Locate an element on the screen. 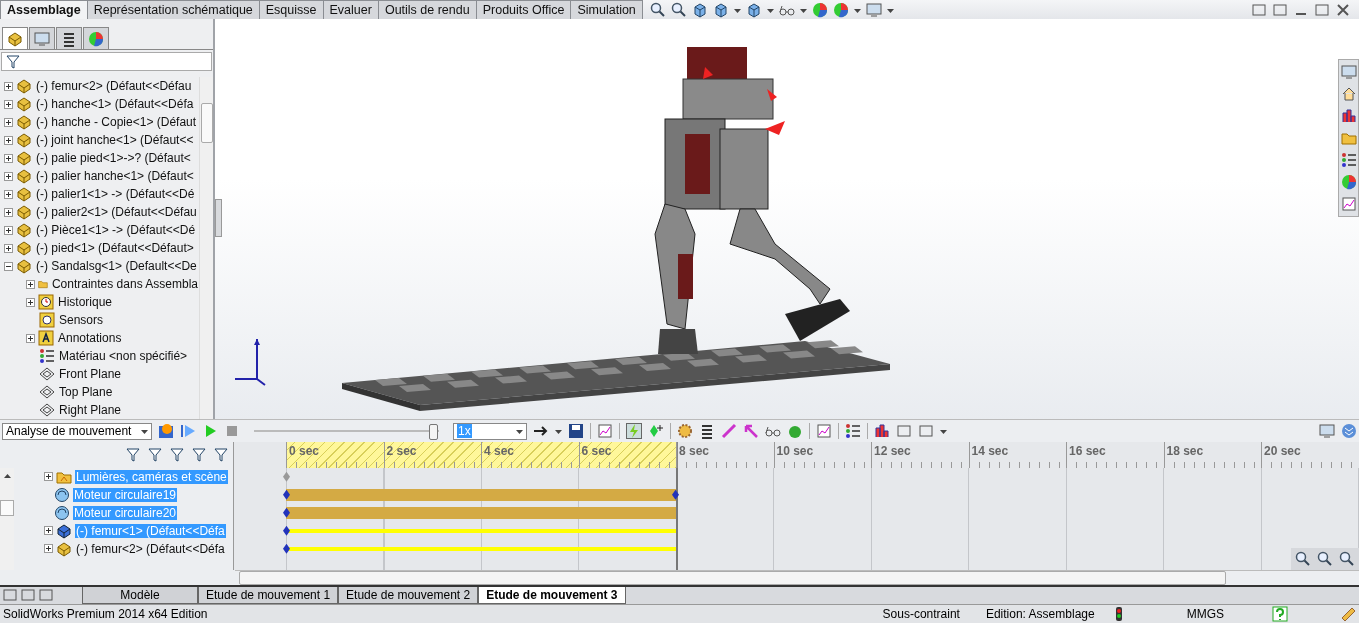 The image size is (1359, 623). study-tab: Etude de mouvement 2 is located at coordinates (408, 595).